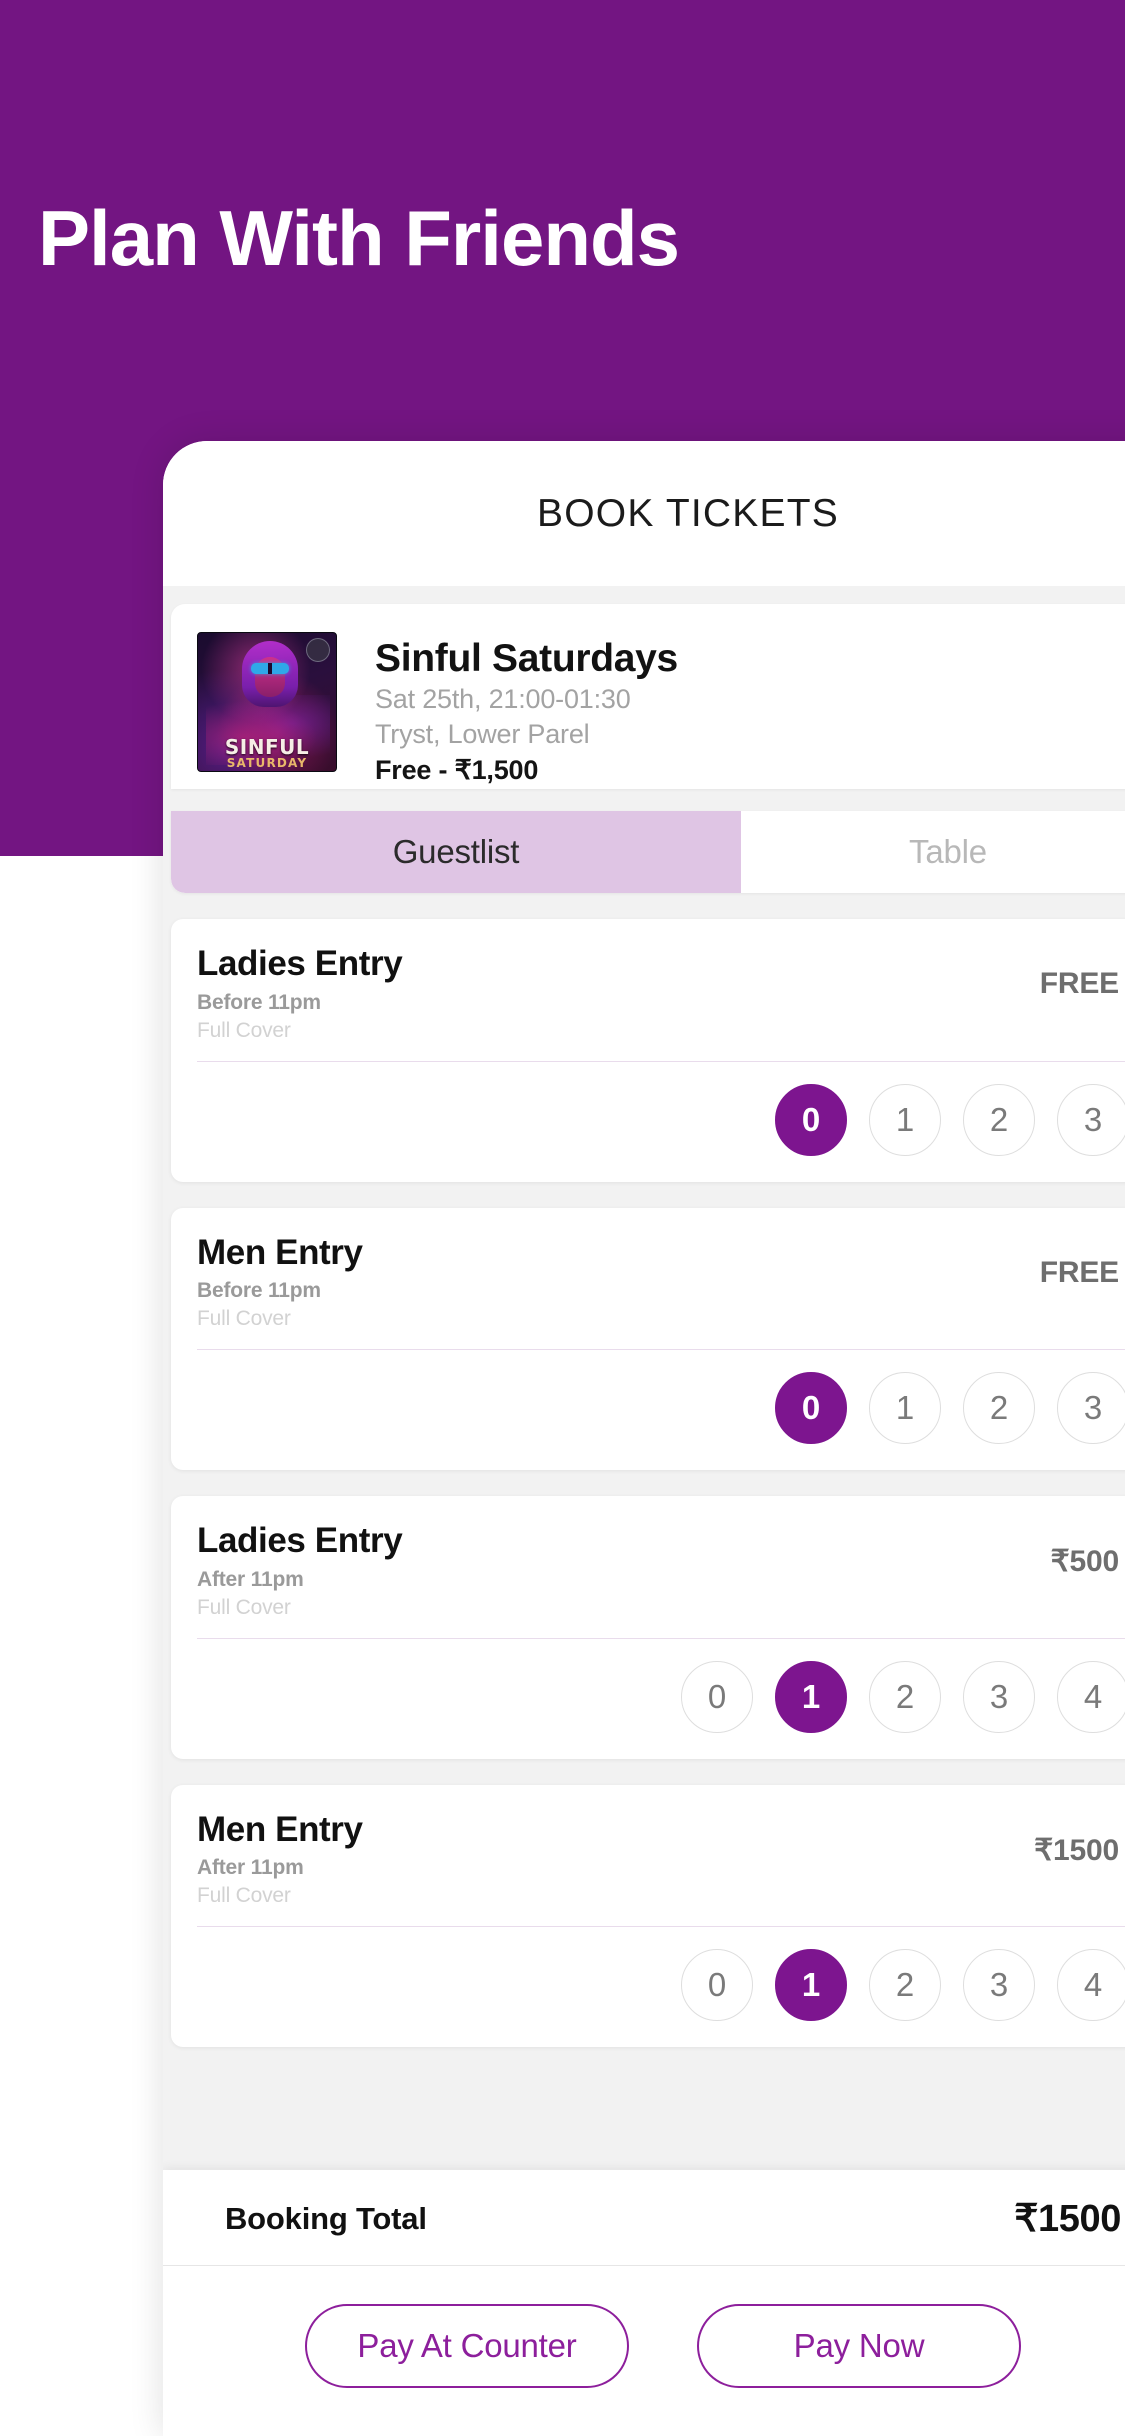  I want to click on app-header: BOOK TICKETS, so click(644, 513).